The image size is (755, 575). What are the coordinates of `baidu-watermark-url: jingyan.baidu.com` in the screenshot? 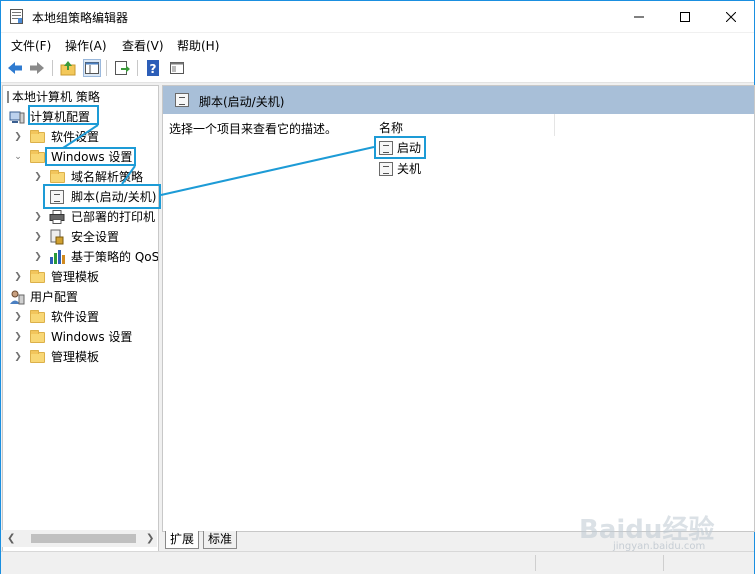 It's located at (659, 546).